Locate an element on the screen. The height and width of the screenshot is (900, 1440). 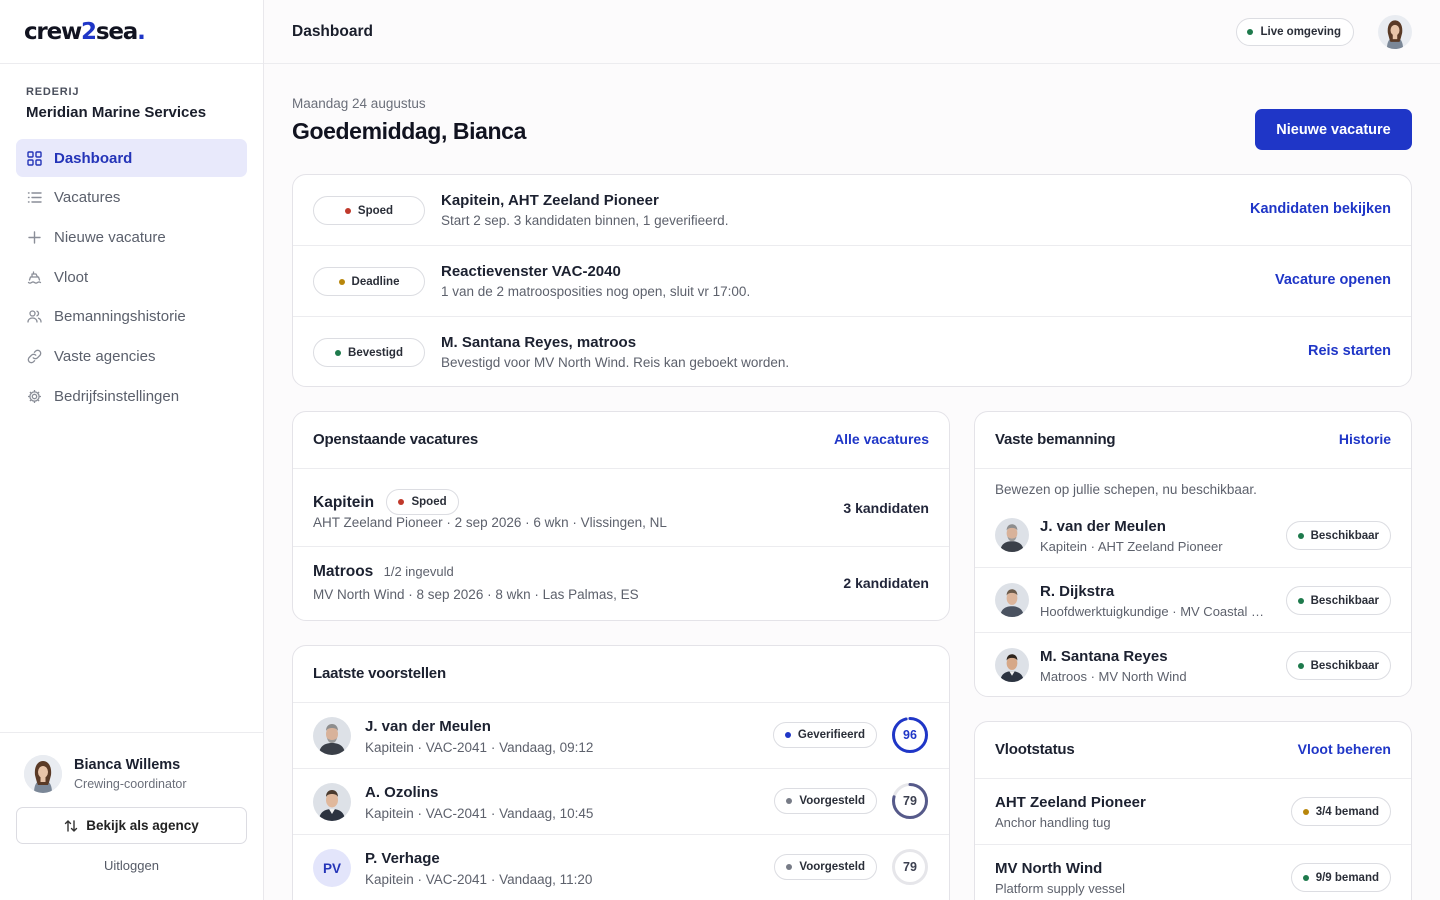
view-candidates-link: Kandidaten bekijken is located at coordinates (1320, 209).